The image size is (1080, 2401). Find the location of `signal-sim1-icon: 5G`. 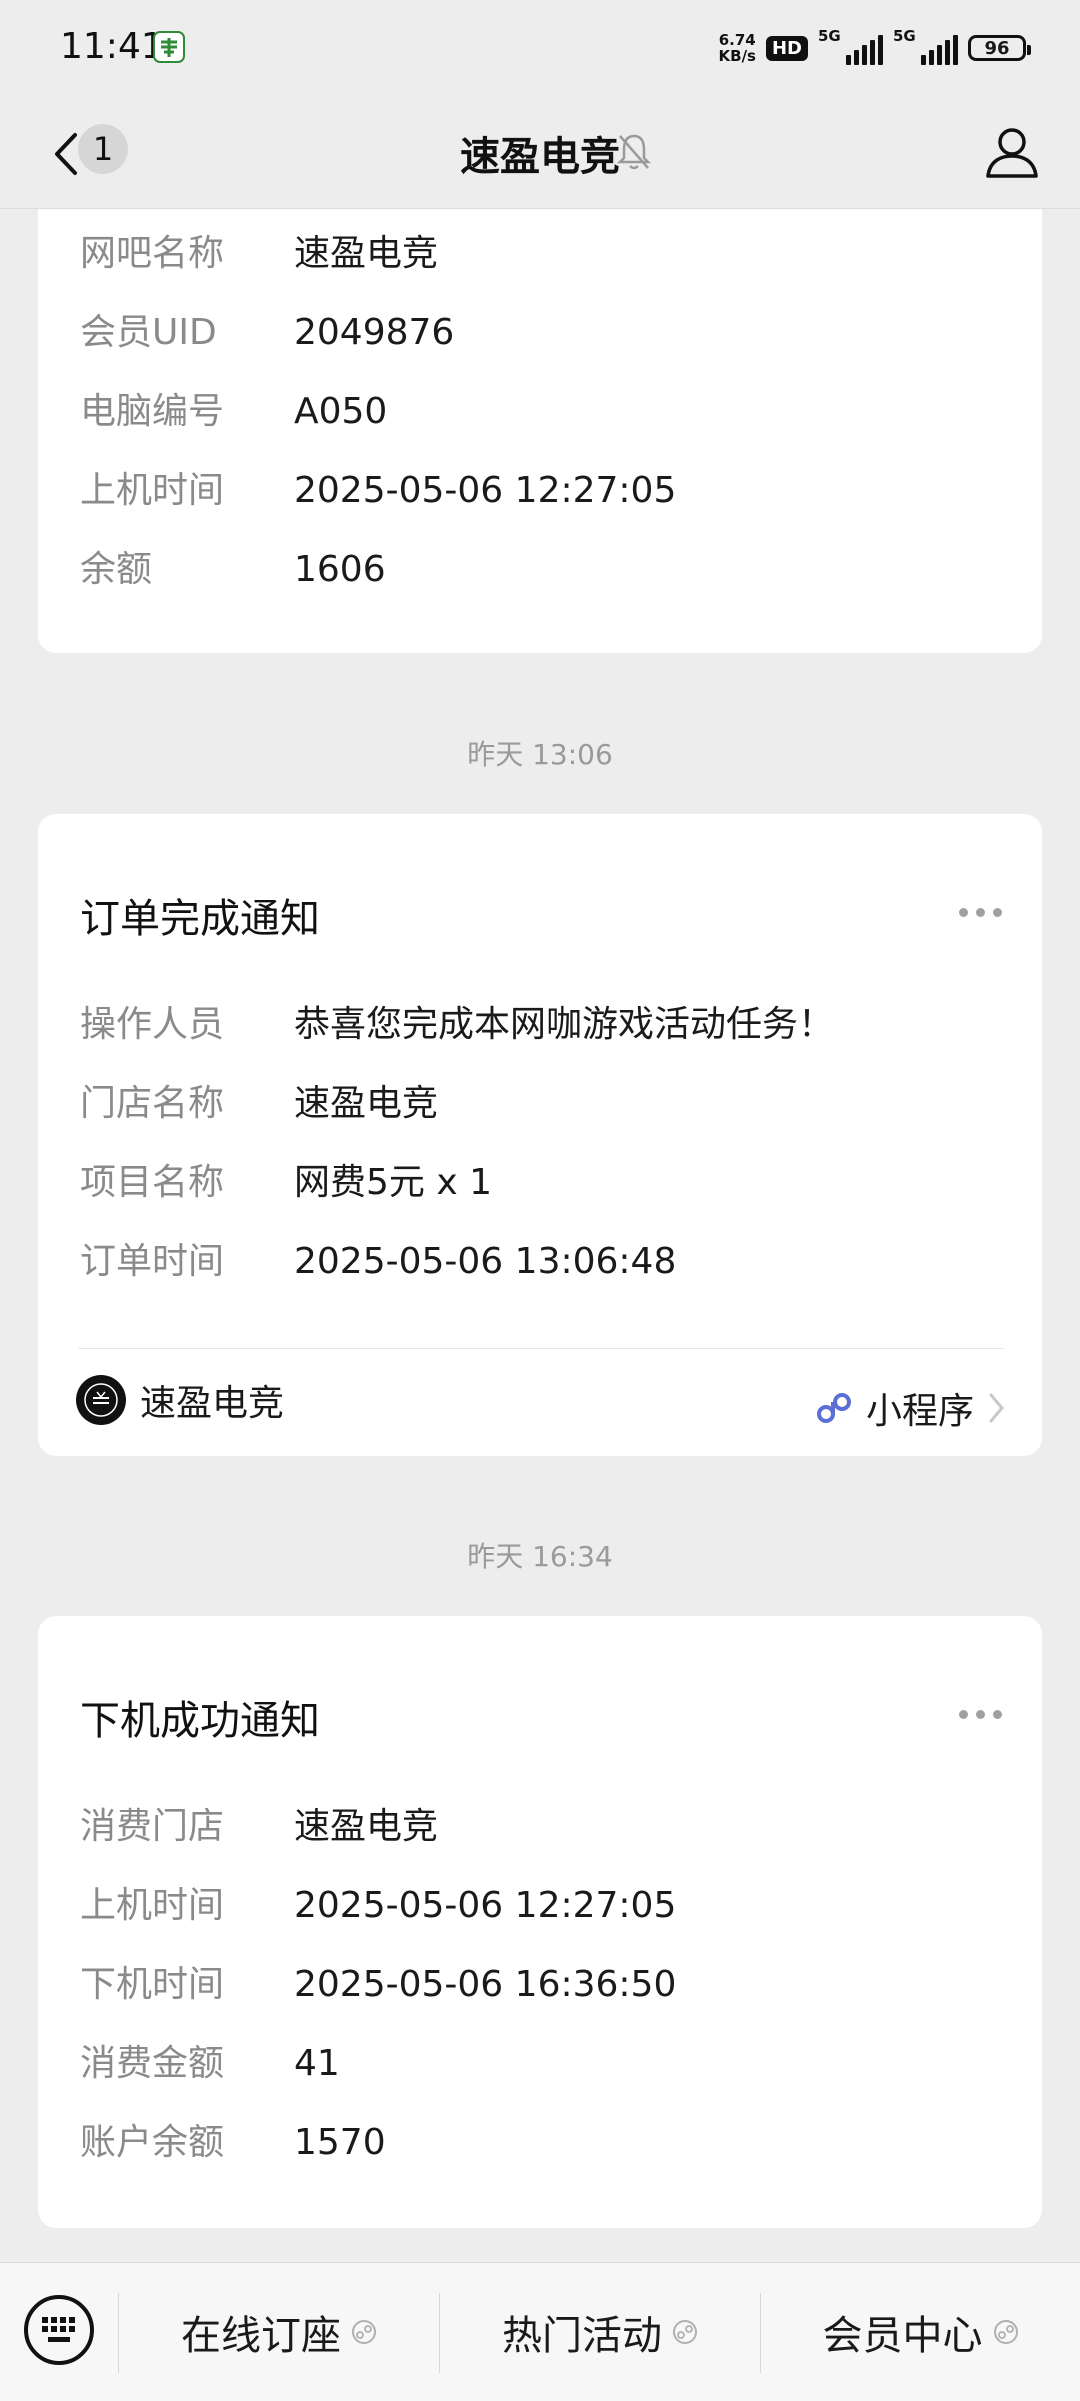

signal-sim1-icon: 5G is located at coordinates (850, 46).